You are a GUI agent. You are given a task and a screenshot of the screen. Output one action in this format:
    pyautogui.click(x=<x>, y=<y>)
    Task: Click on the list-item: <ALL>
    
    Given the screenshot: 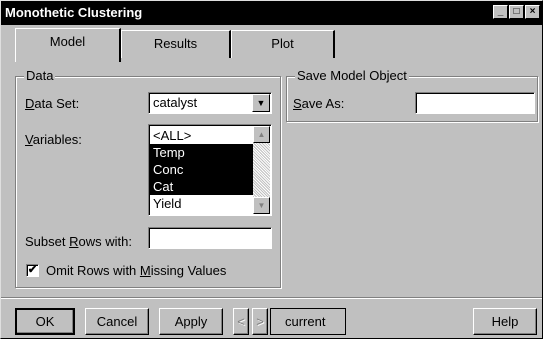 What is the action you would take?
    pyautogui.click(x=201, y=135)
    